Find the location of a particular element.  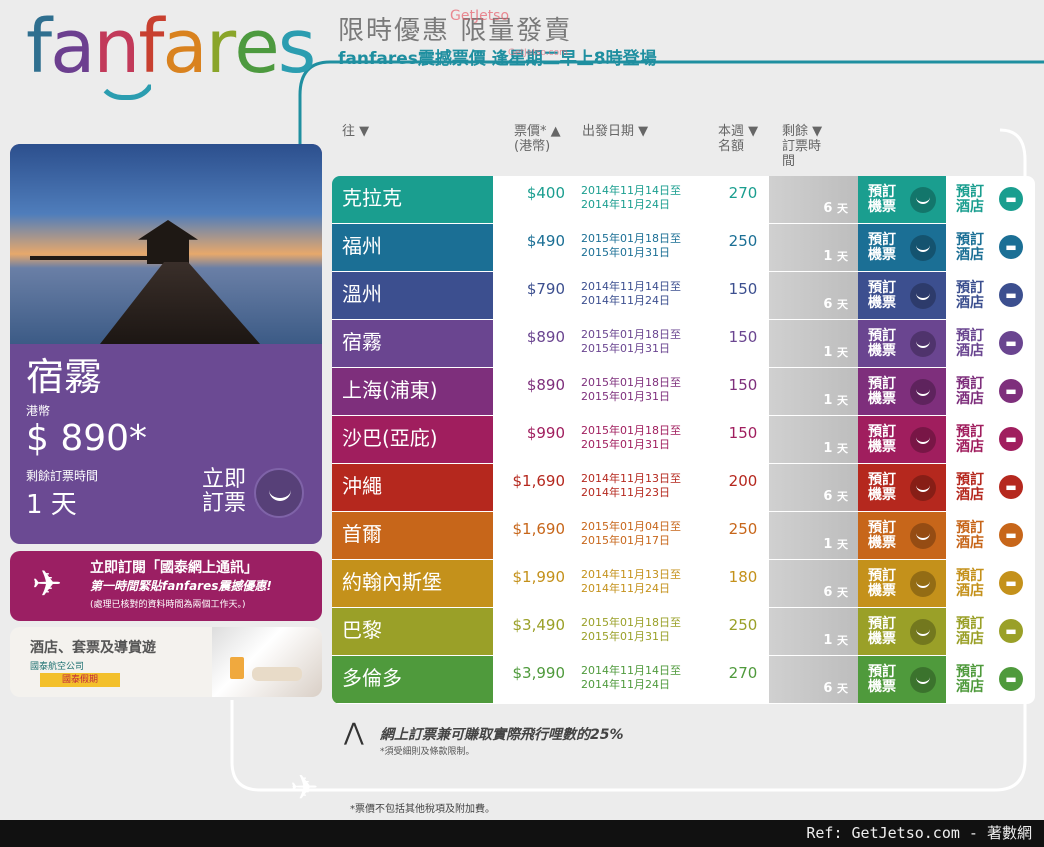

departure-date-to: 2014年11月23日 is located at coordinates (625, 492).